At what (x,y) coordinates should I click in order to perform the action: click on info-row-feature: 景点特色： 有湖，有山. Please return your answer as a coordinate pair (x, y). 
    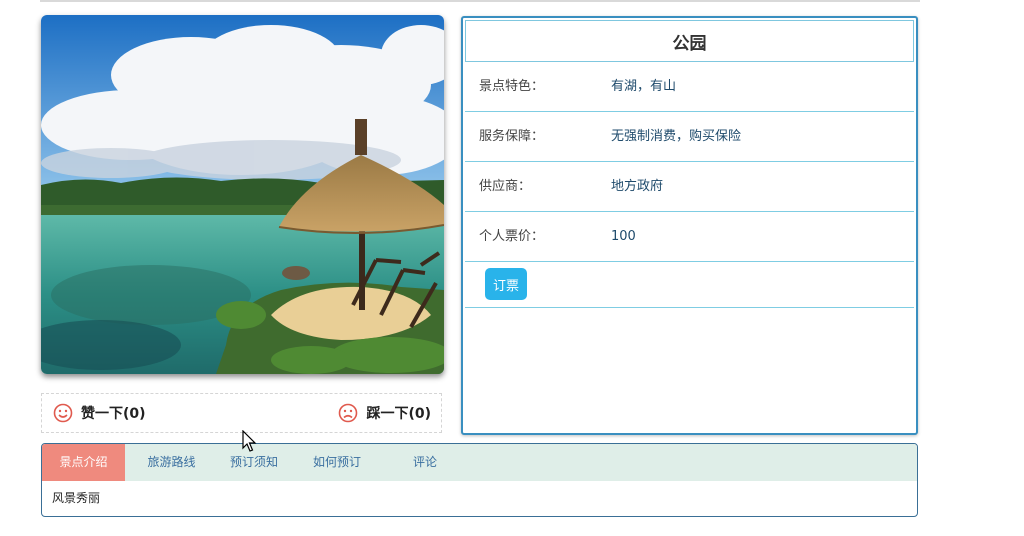
    Looking at the image, I should click on (689, 87).